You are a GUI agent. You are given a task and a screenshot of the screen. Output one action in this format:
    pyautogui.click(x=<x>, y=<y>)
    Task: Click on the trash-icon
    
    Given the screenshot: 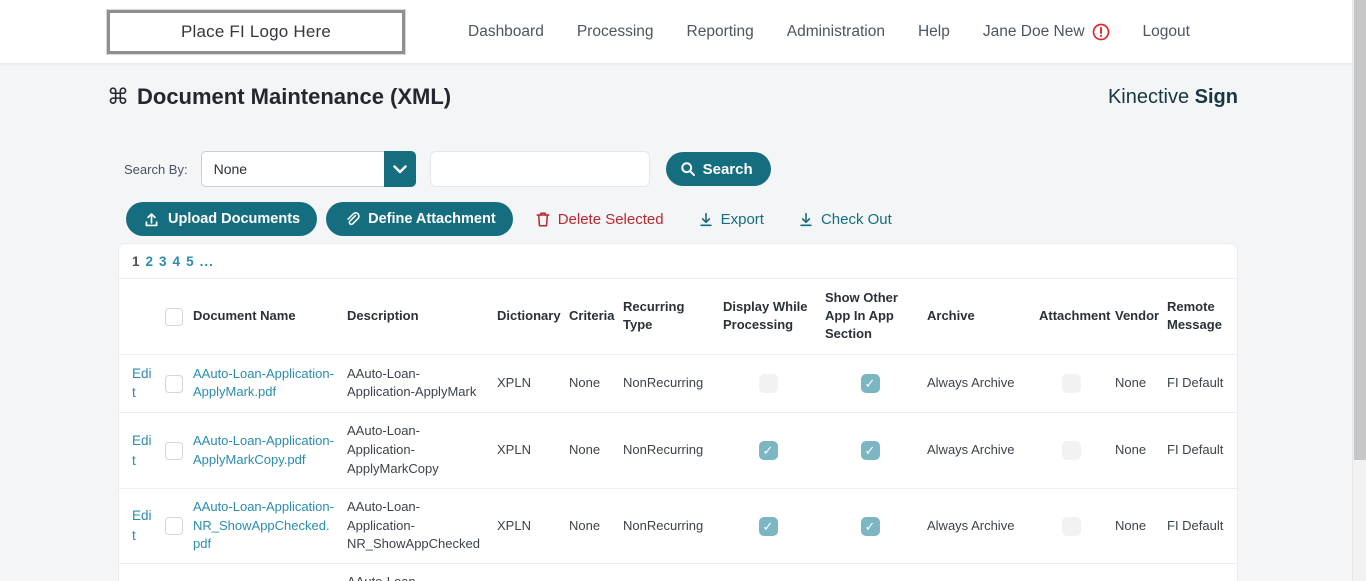 What is the action you would take?
    pyautogui.click(x=543, y=219)
    